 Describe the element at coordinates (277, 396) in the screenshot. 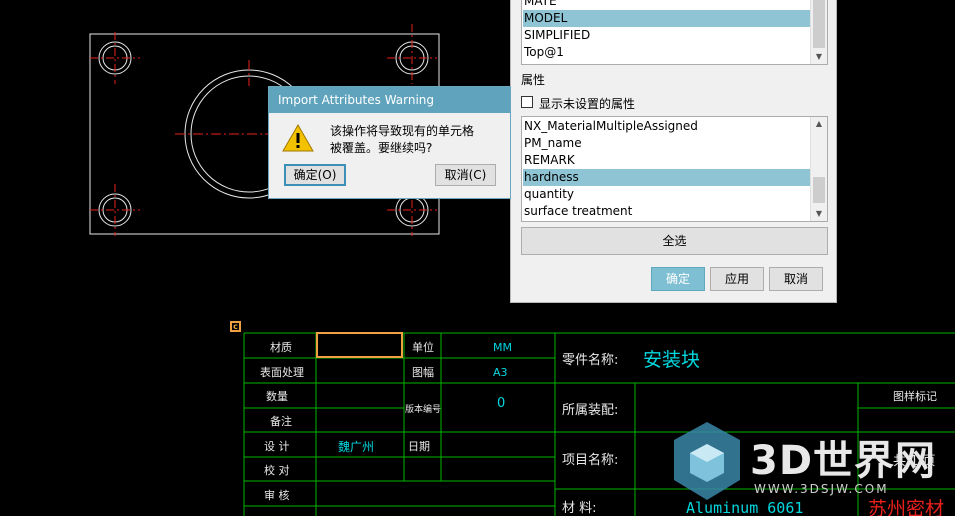

I see `tb-quantity: 数量` at that location.